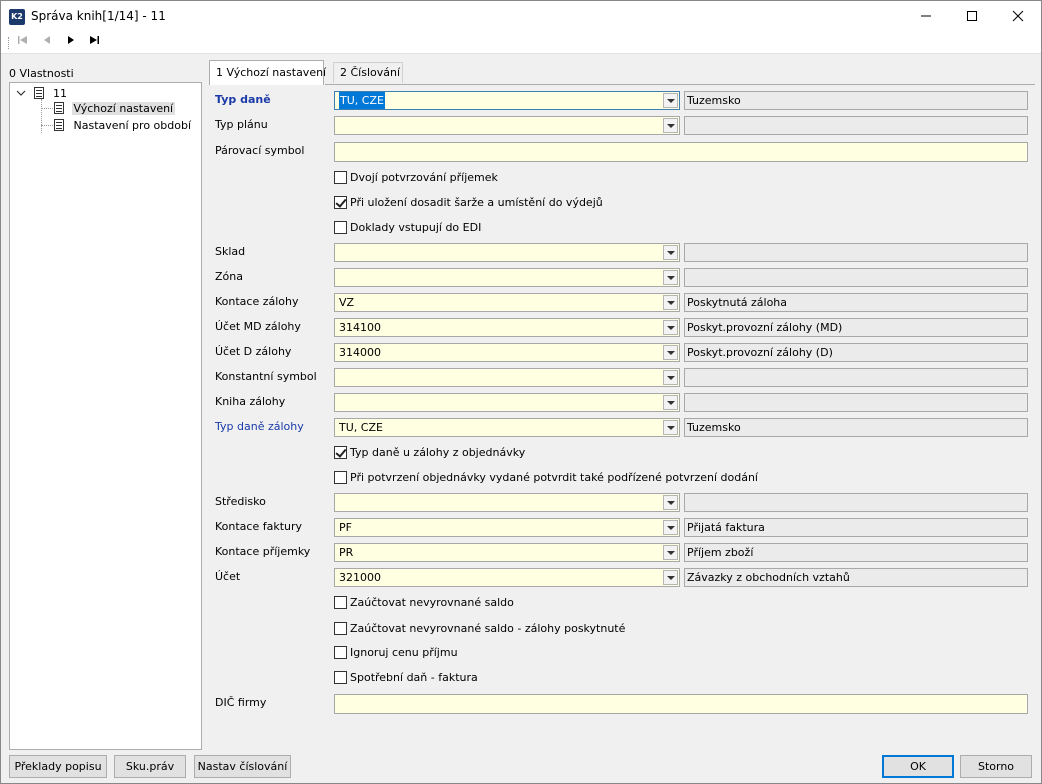 Image resolution: width=1042 pixels, height=784 pixels. What do you see at coordinates (856, 352) in the screenshot?
I see `ucet-d-zalohy-description: Poskyt.provozní zálohy (D)` at bounding box center [856, 352].